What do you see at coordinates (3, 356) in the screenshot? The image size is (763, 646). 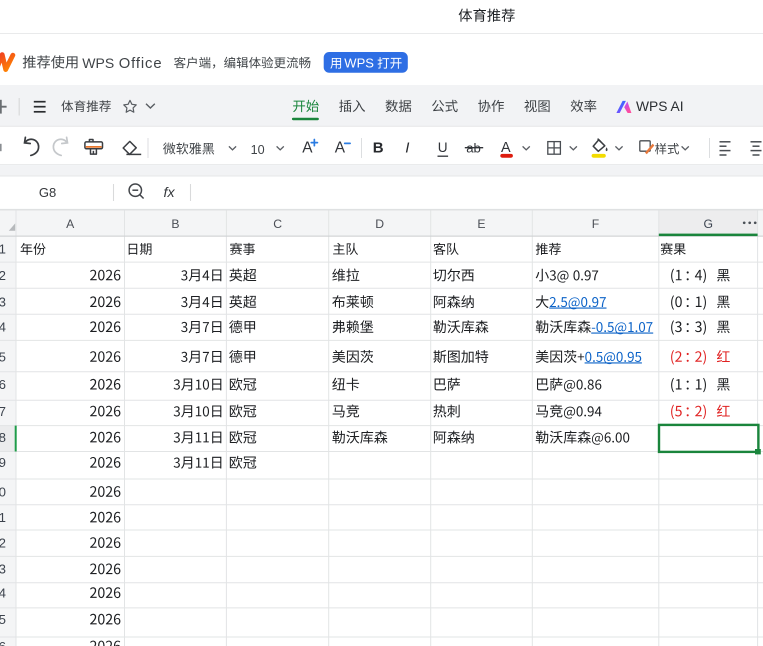 I see `svg-text: 5` at bounding box center [3, 356].